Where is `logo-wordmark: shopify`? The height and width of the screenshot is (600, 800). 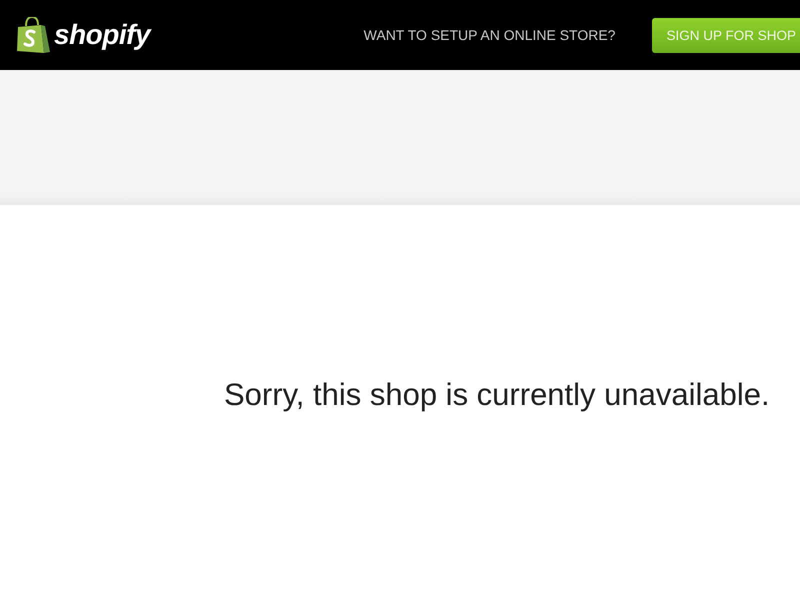 logo-wordmark: shopify is located at coordinates (102, 35).